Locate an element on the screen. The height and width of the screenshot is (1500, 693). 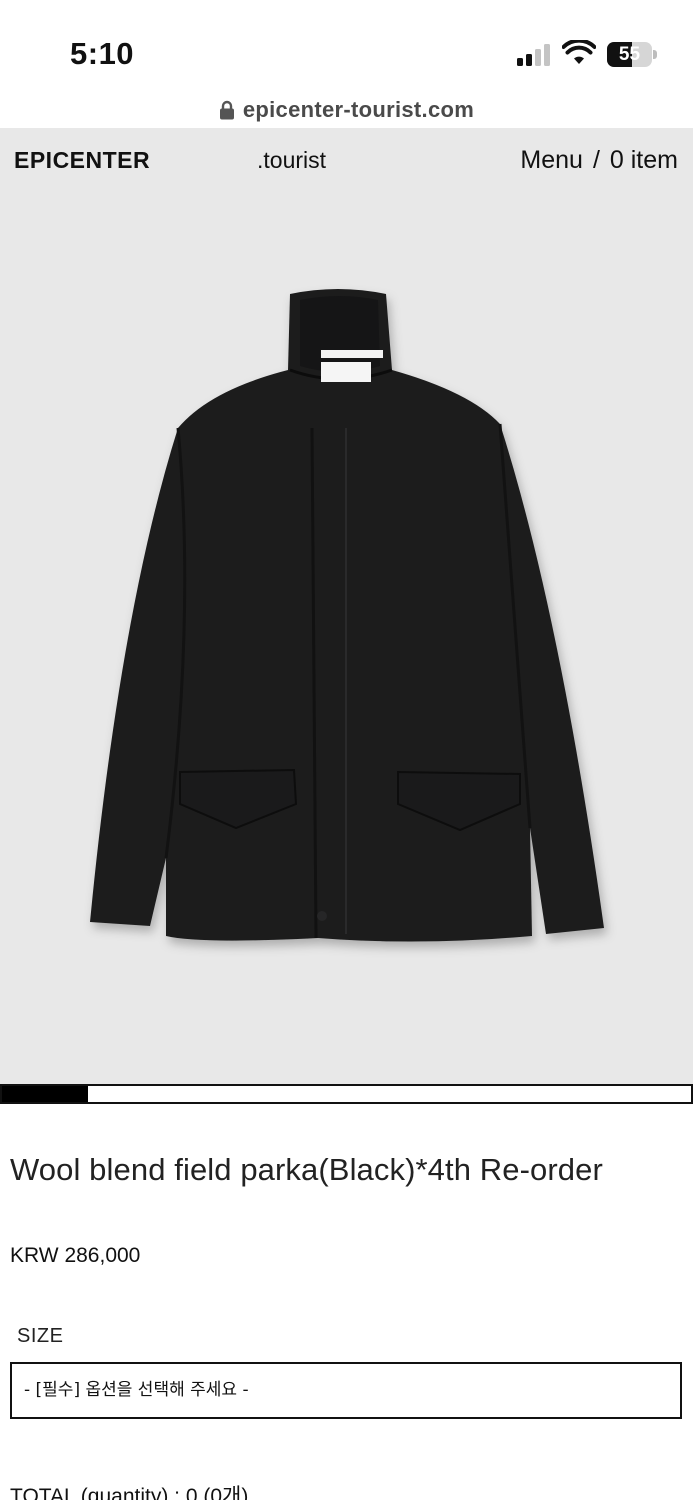
sub-brand-link: .tourist is located at coordinates (291, 160).